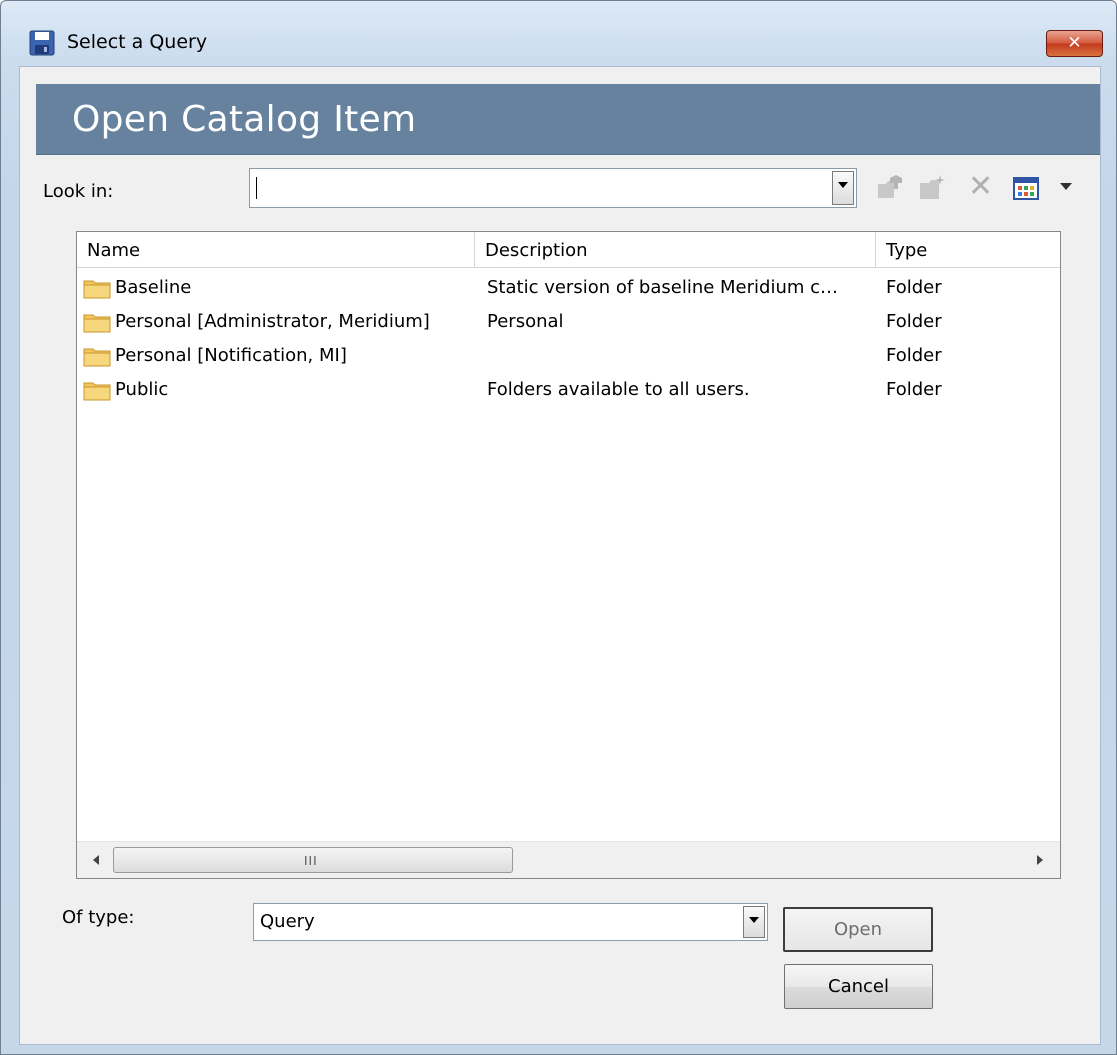 This screenshot has width=1117, height=1055. What do you see at coordinates (287, 921) in the screenshot?
I see `of-type-value: Query` at bounding box center [287, 921].